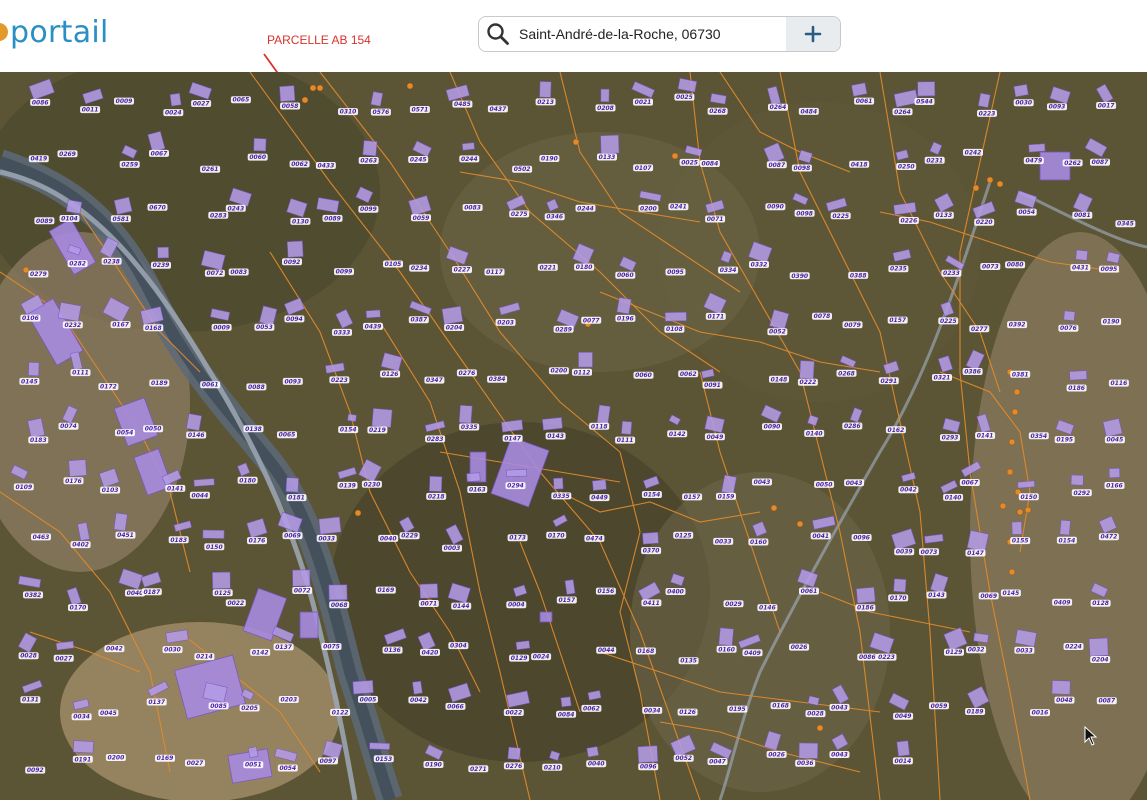 This screenshot has width=1147, height=800. What do you see at coordinates (326, 166) in the screenshot?
I see `parcel-number-label: 0433` at bounding box center [326, 166].